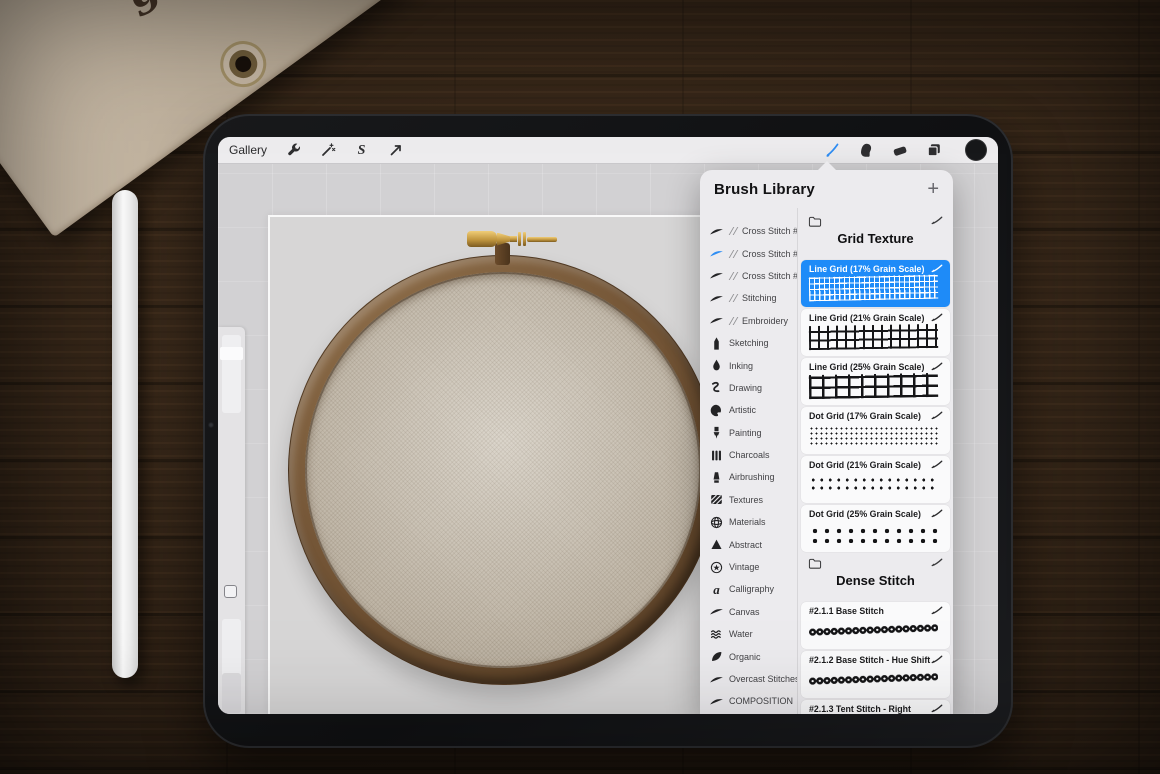  I want to click on brush-set-item: Artistic, so click(748, 410).